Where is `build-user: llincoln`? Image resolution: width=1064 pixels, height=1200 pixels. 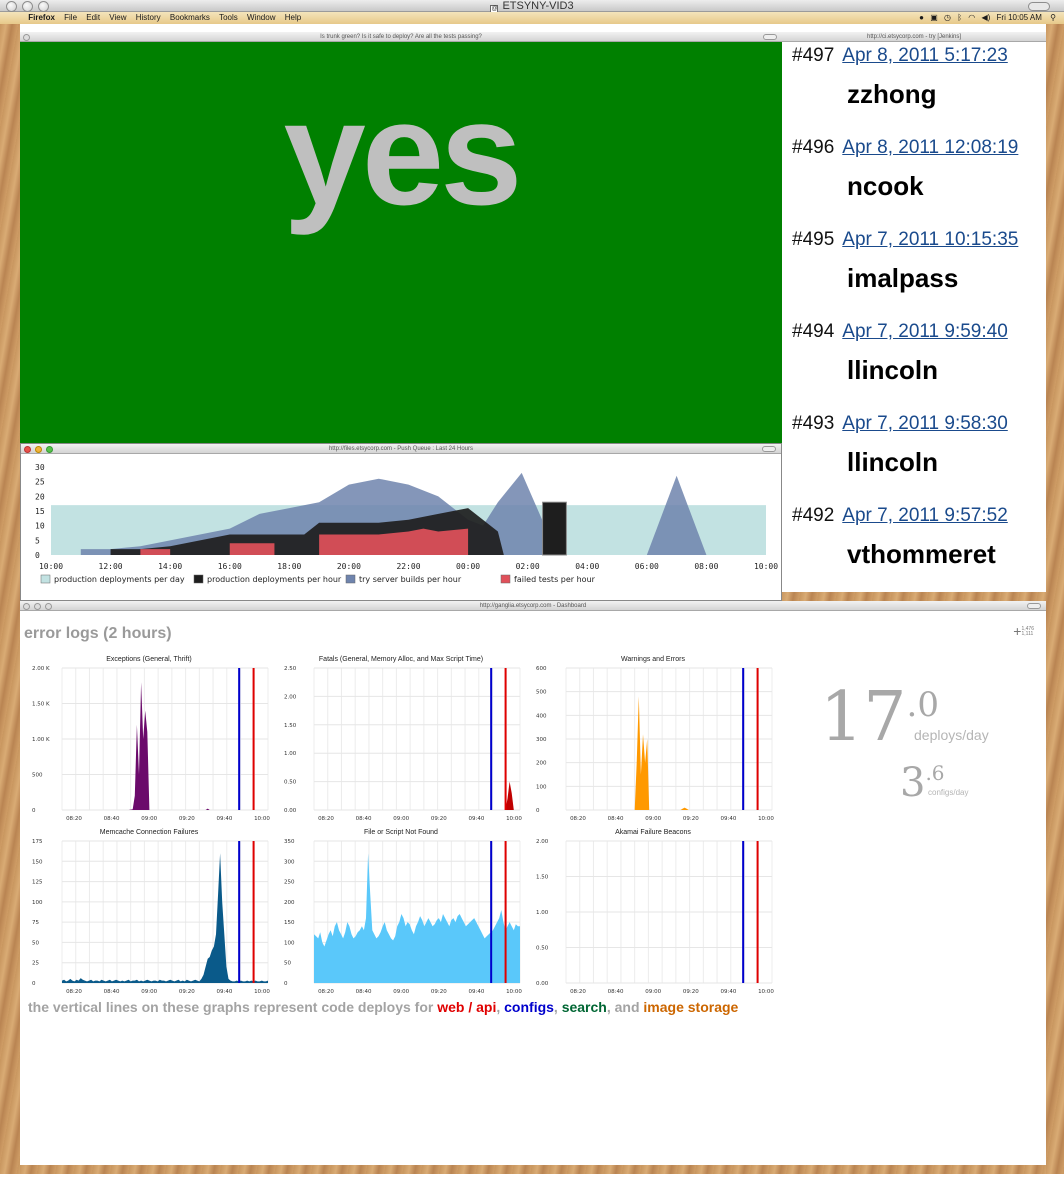 build-user: llincoln is located at coordinates (892, 370).